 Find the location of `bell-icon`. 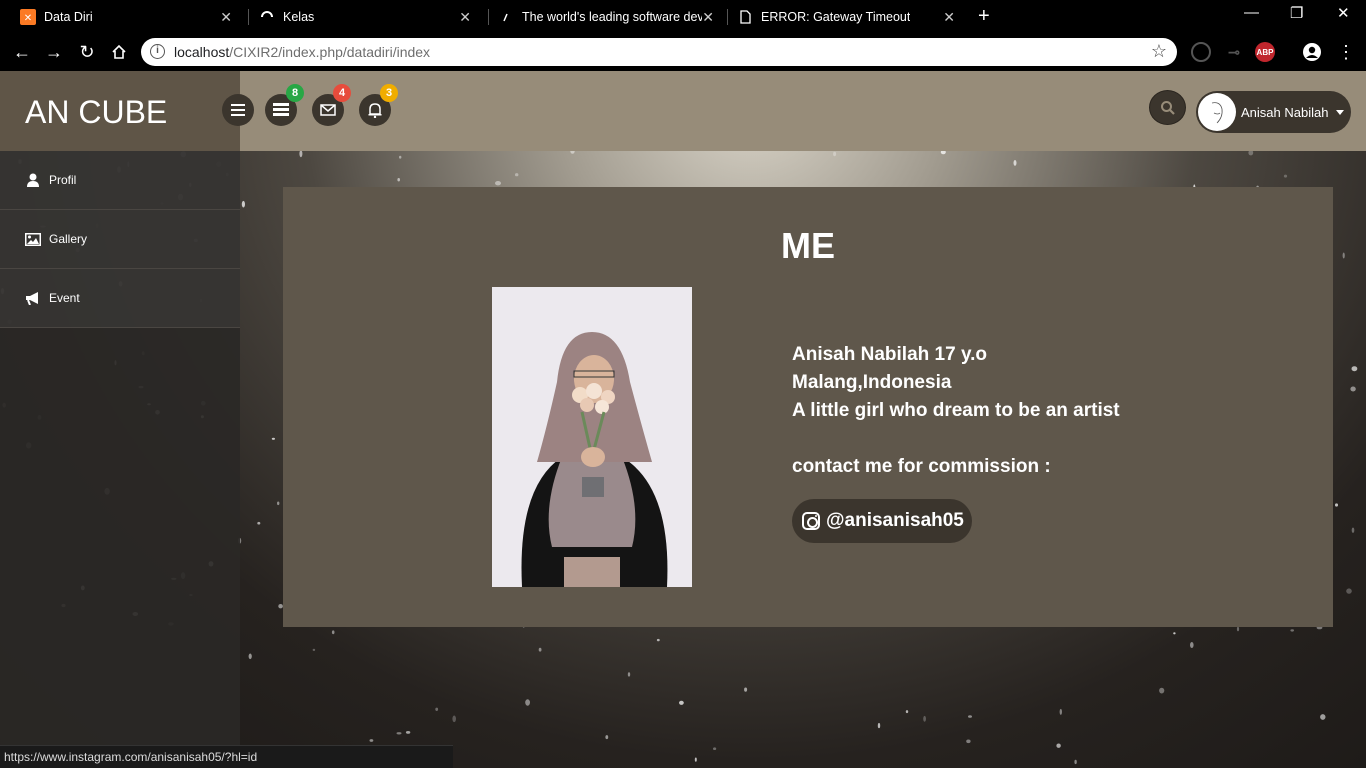

bell-icon is located at coordinates (375, 110).